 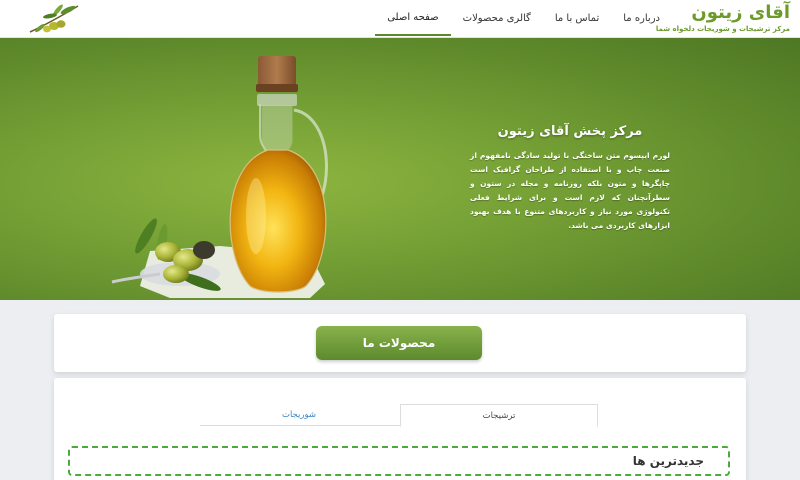 I want to click on brand-subtitle: مرکز ترشیجات و شوریجات دلخواه شما, so click(x=722, y=29).